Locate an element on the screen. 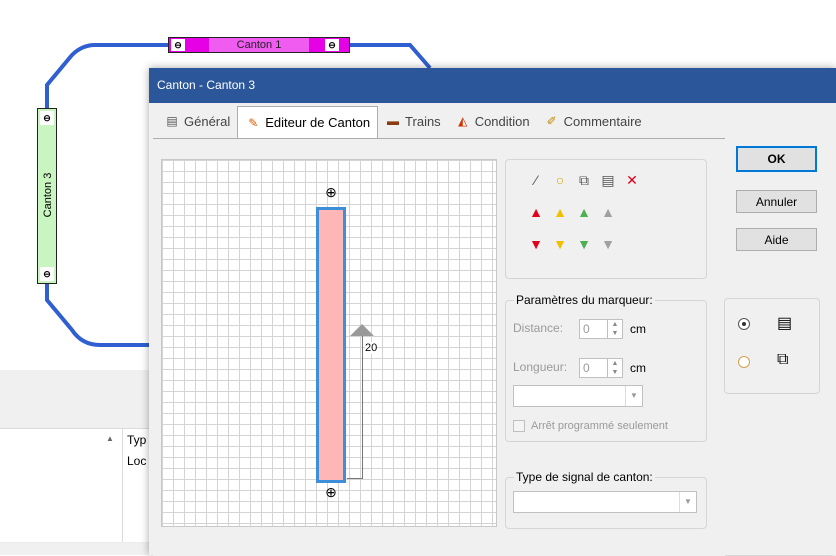  condition-icon: ◭ is located at coordinates (463, 121).